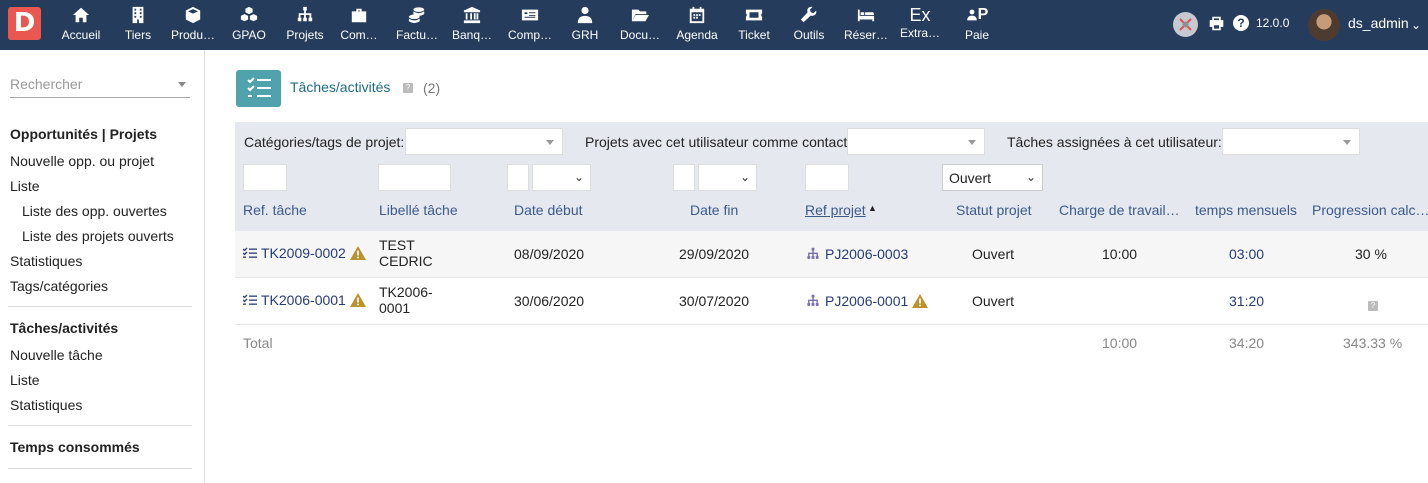 The width and height of the screenshot is (1428, 483). What do you see at coordinates (406, 292) in the screenshot?
I see `task-label-line: TK2006-` at bounding box center [406, 292].